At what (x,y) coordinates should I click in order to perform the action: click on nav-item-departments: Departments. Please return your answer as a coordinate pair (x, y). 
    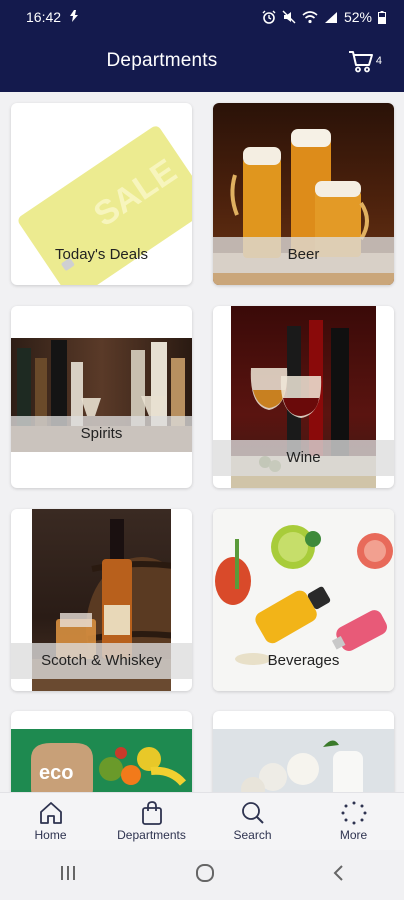
    Looking at the image, I should click on (151, 821).